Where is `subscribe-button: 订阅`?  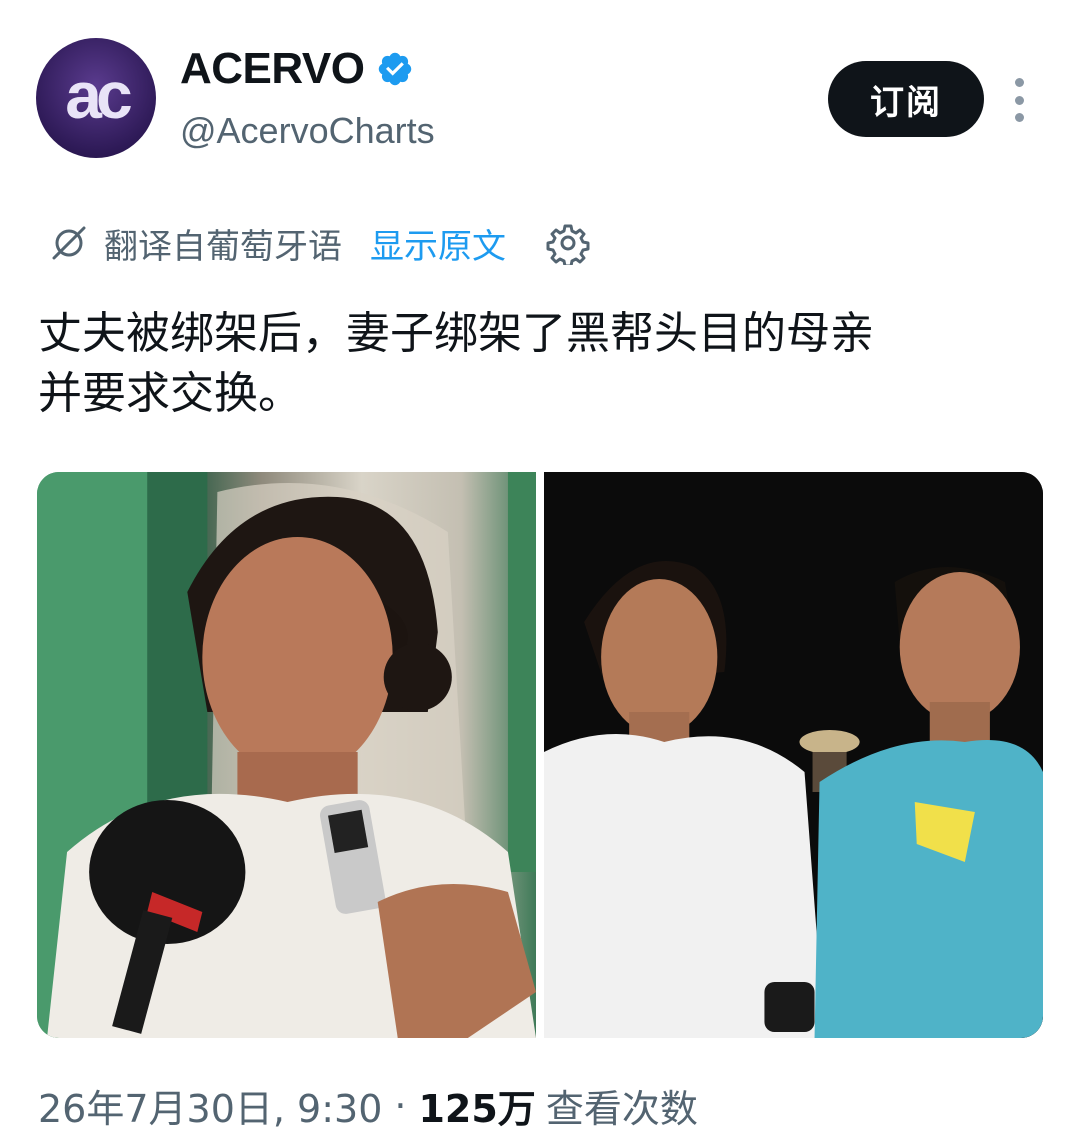
subscribe-button: 订阅 is located at coordinates (906, 99).